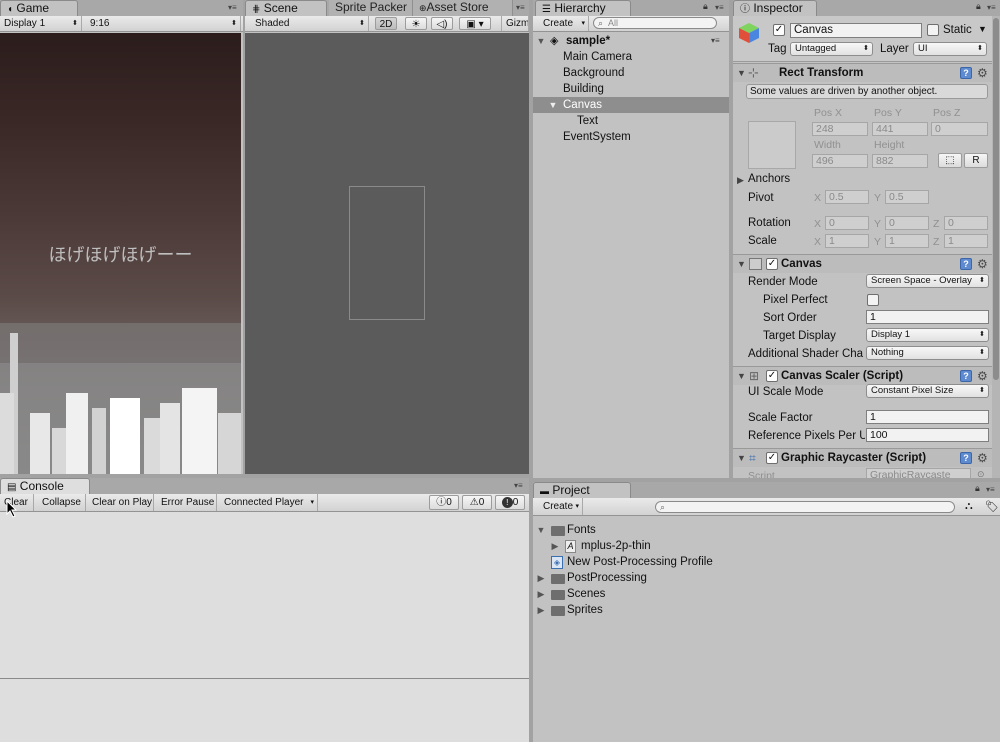 This screenshot has width=1000, height=742. What do you see at coordinates (766, 610) in the screenshot?
I see `project-item-sprites: ▶ Sprites` at bounding box center [766, 610].